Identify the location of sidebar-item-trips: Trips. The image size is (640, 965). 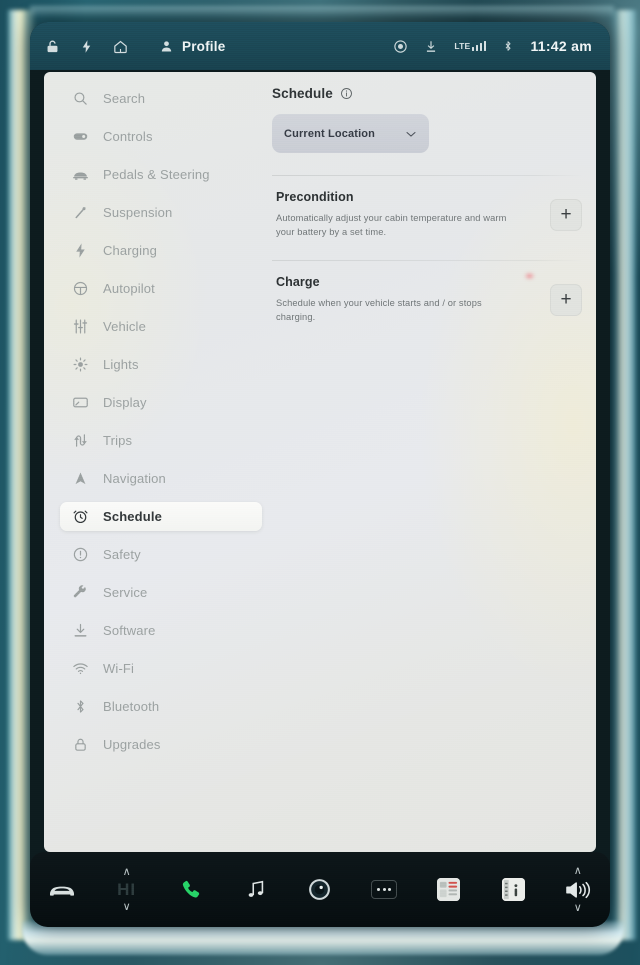
(161, 440).